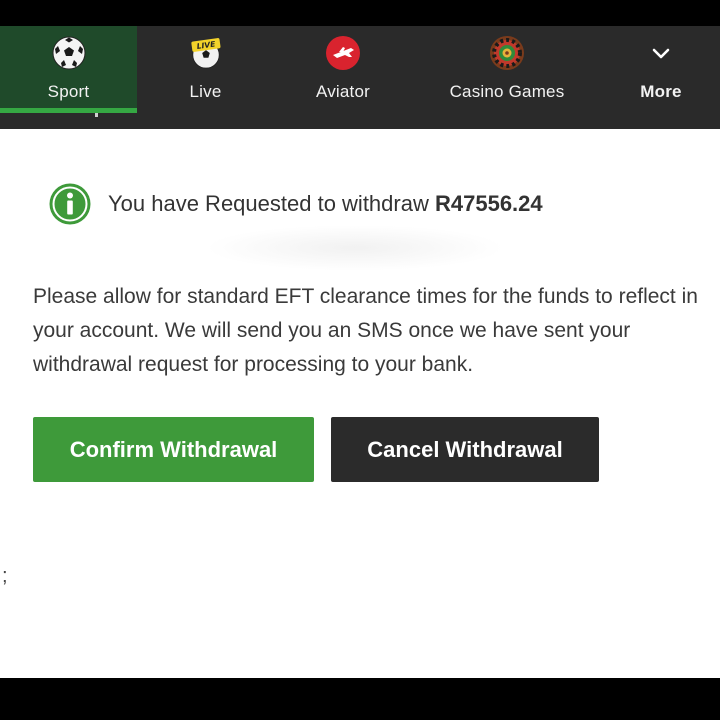  Describe the element at coordinates (342, 91) in the screenshot. I see `nav-label-aviator: Aviator` at that location.